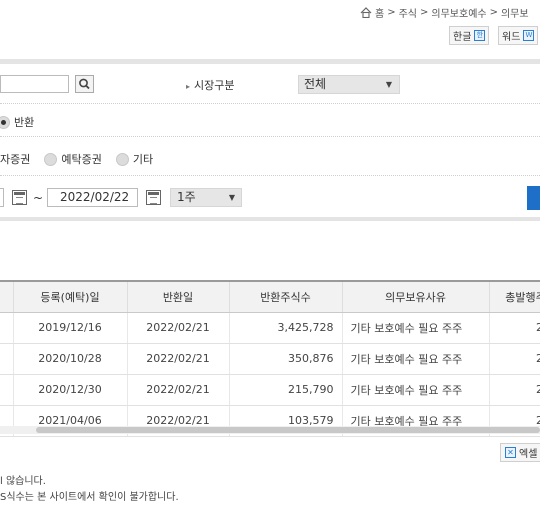 Image resolution: width=540 pixels, height=507 pixels. Describe the element at coordinates (366, 12) in the screenshot. I see `home-icon` at that location.